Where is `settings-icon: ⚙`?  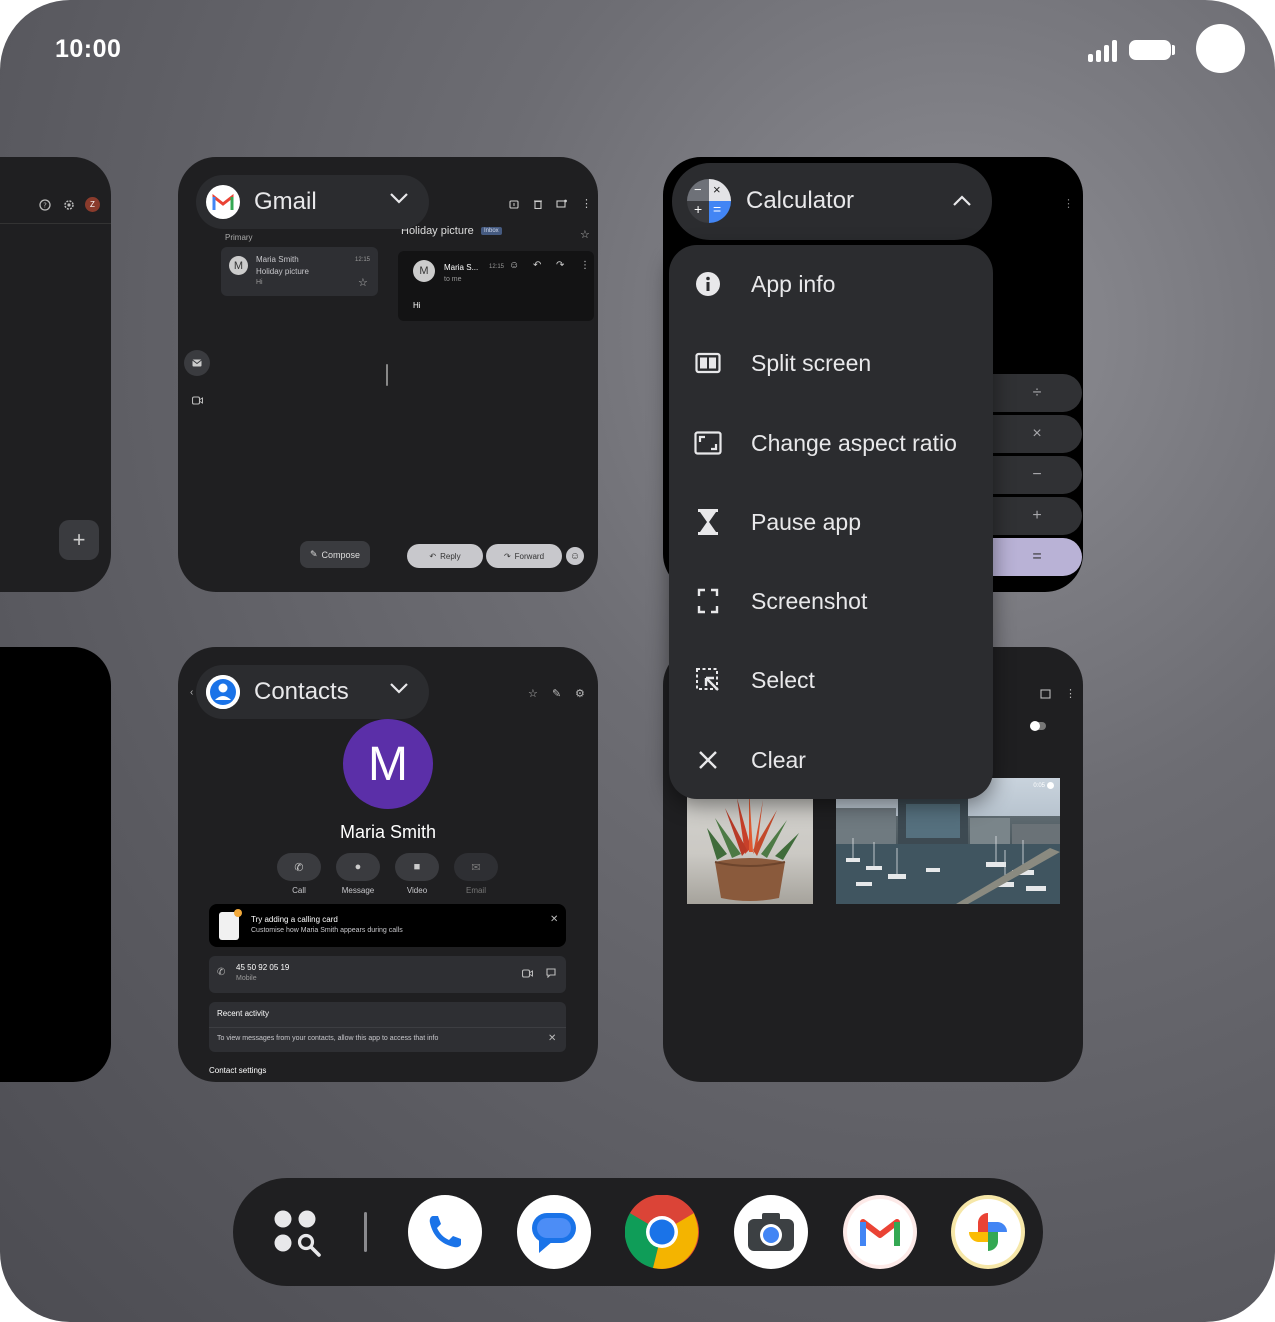
settings-icon: ⚙ is located at coordinates (580, 693).